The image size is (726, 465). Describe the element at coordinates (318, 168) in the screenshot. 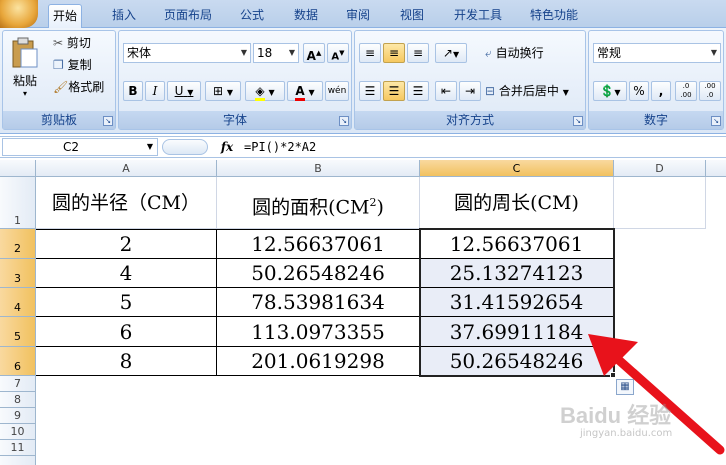

I see `column-header-b: B` at that location.